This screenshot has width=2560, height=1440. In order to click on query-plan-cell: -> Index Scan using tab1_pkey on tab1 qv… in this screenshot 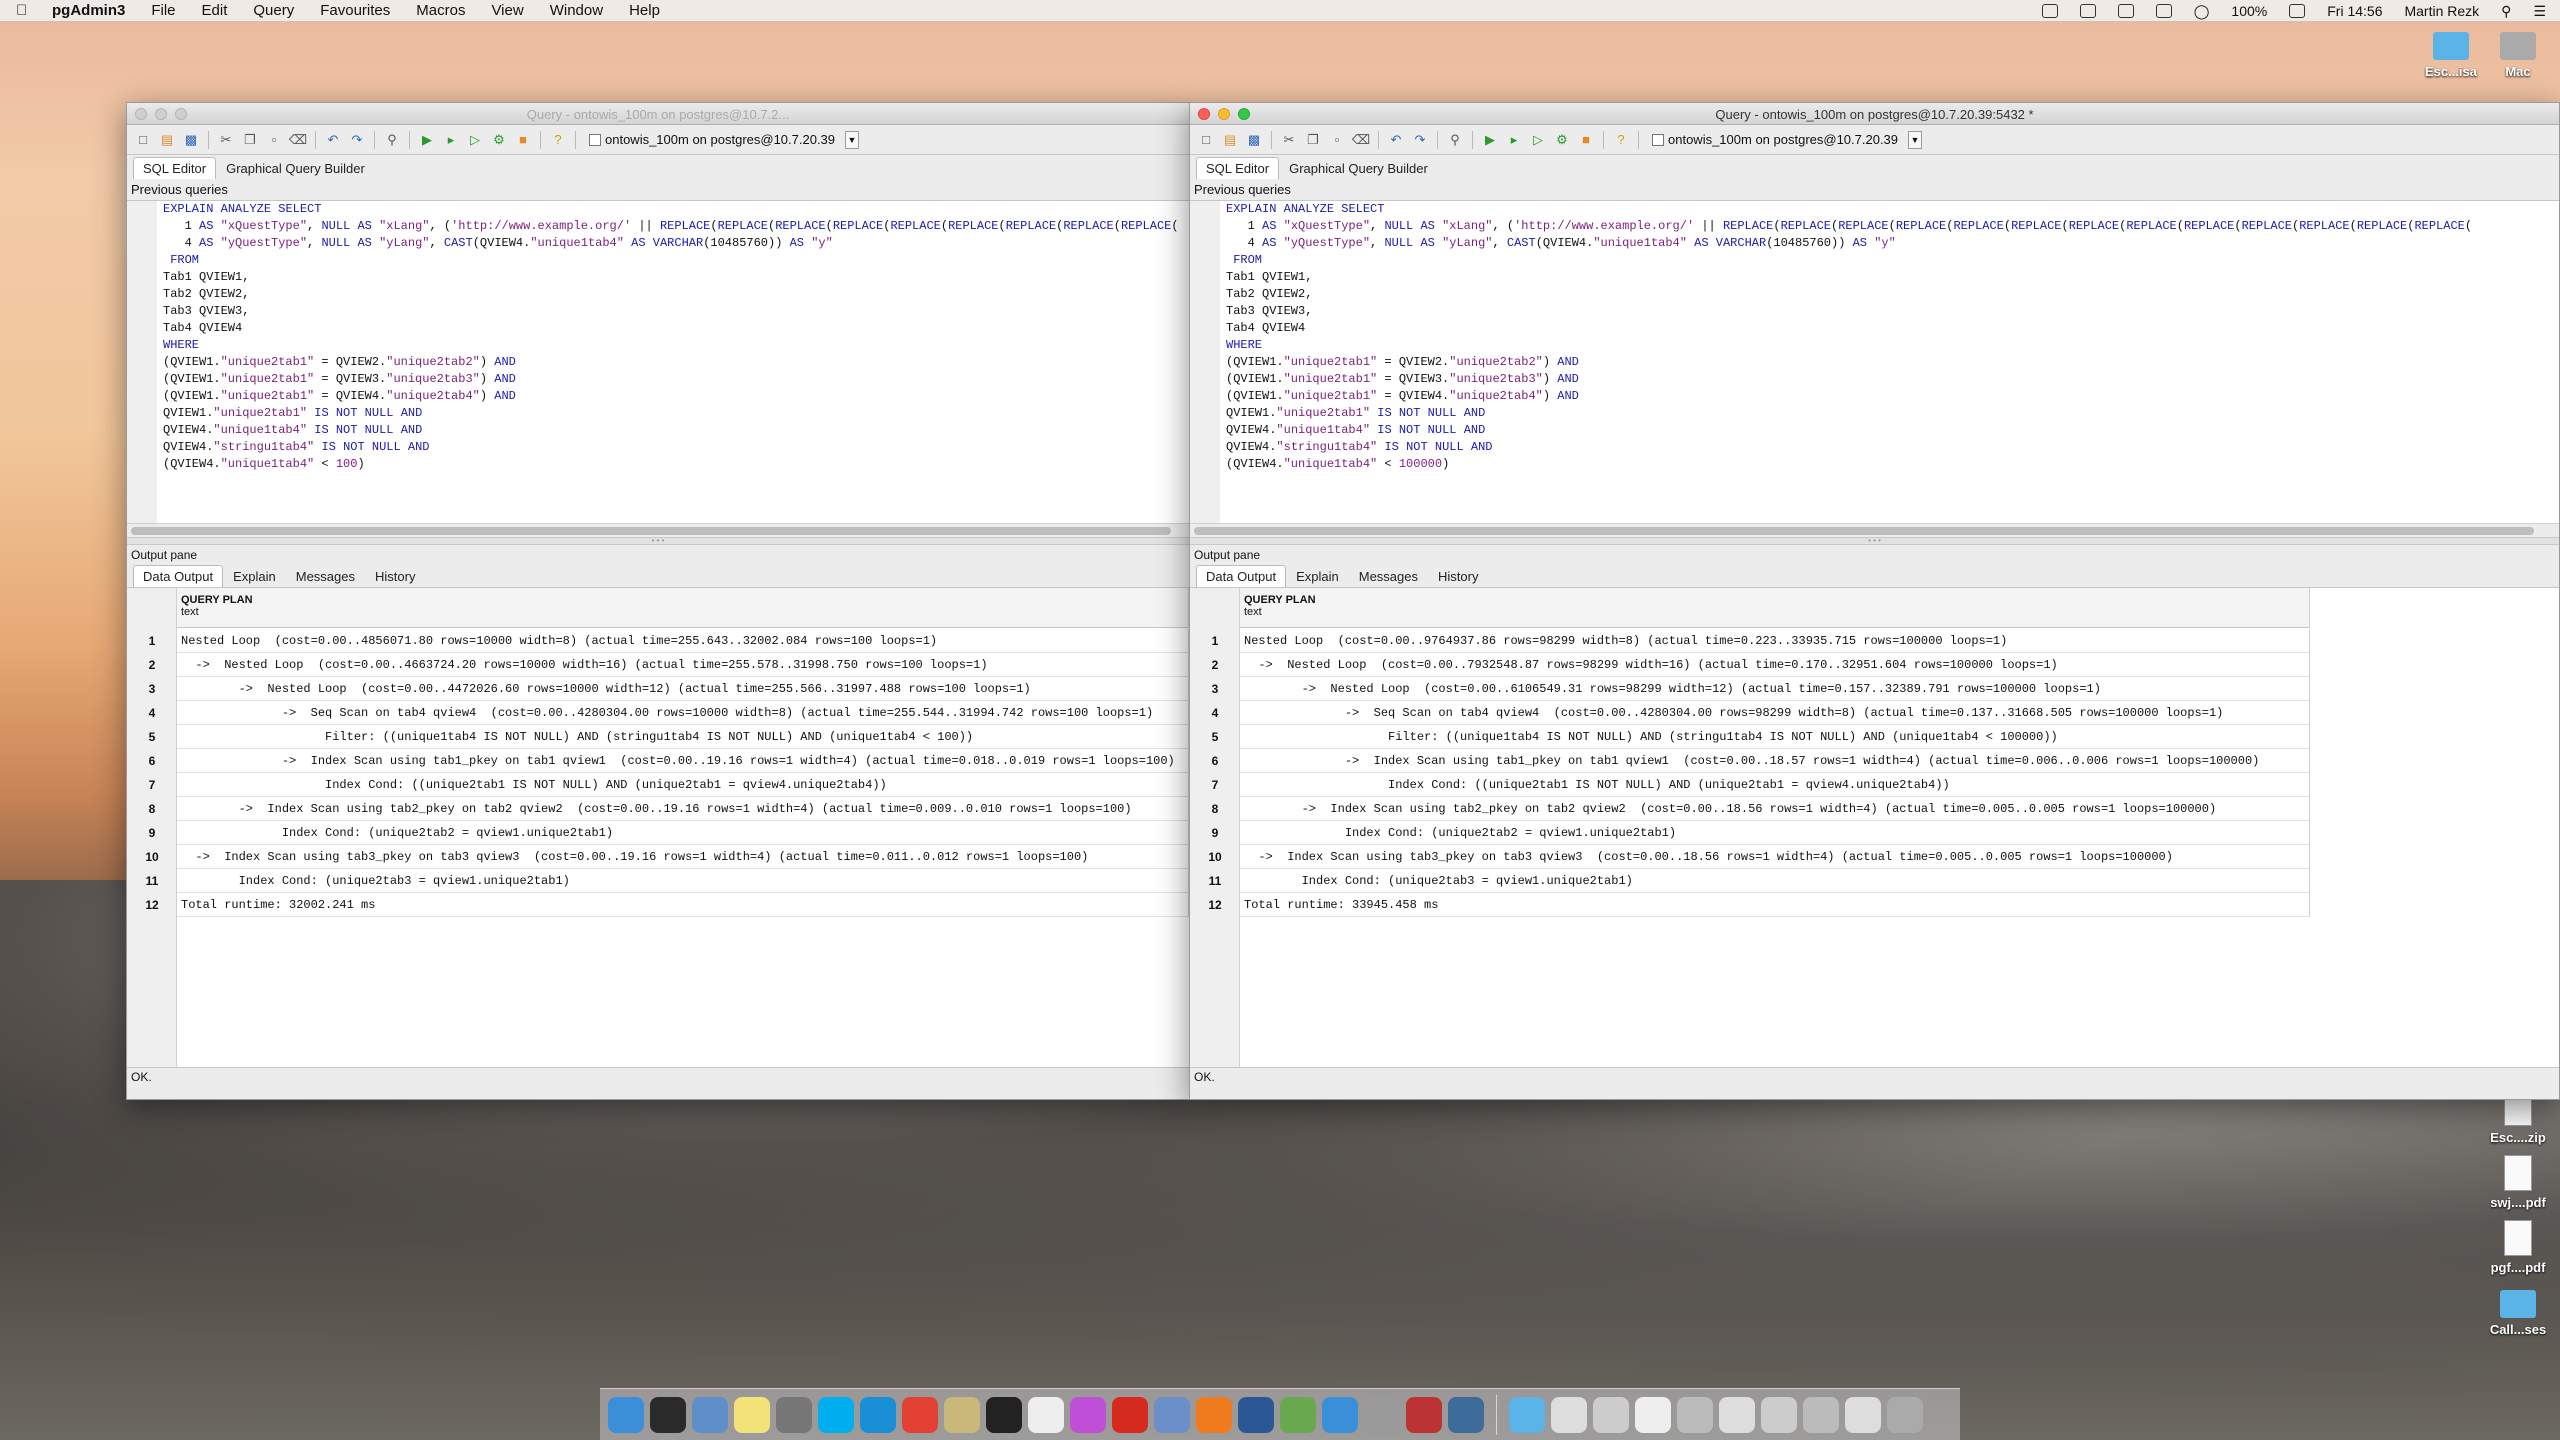, I will do `click(1775, 761)`.